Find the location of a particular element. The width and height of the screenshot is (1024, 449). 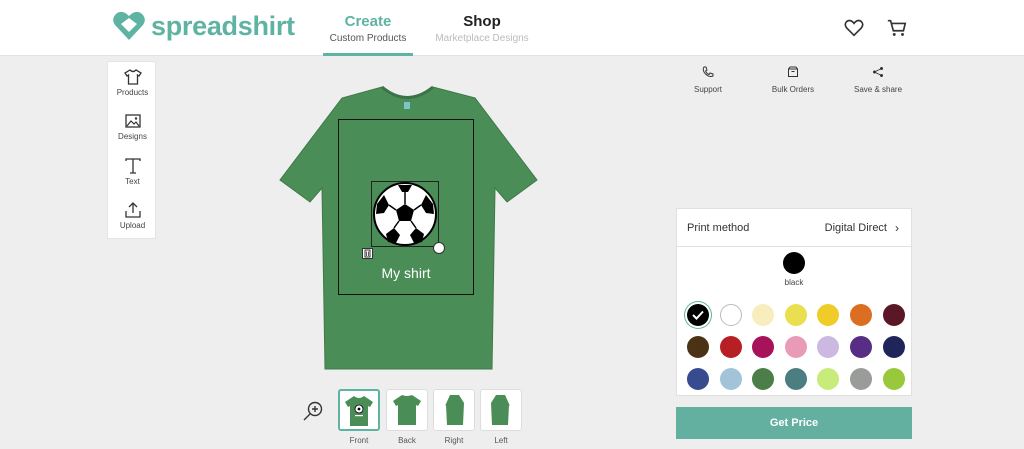

zoom-in-icon is located at coordinates (313, 411).